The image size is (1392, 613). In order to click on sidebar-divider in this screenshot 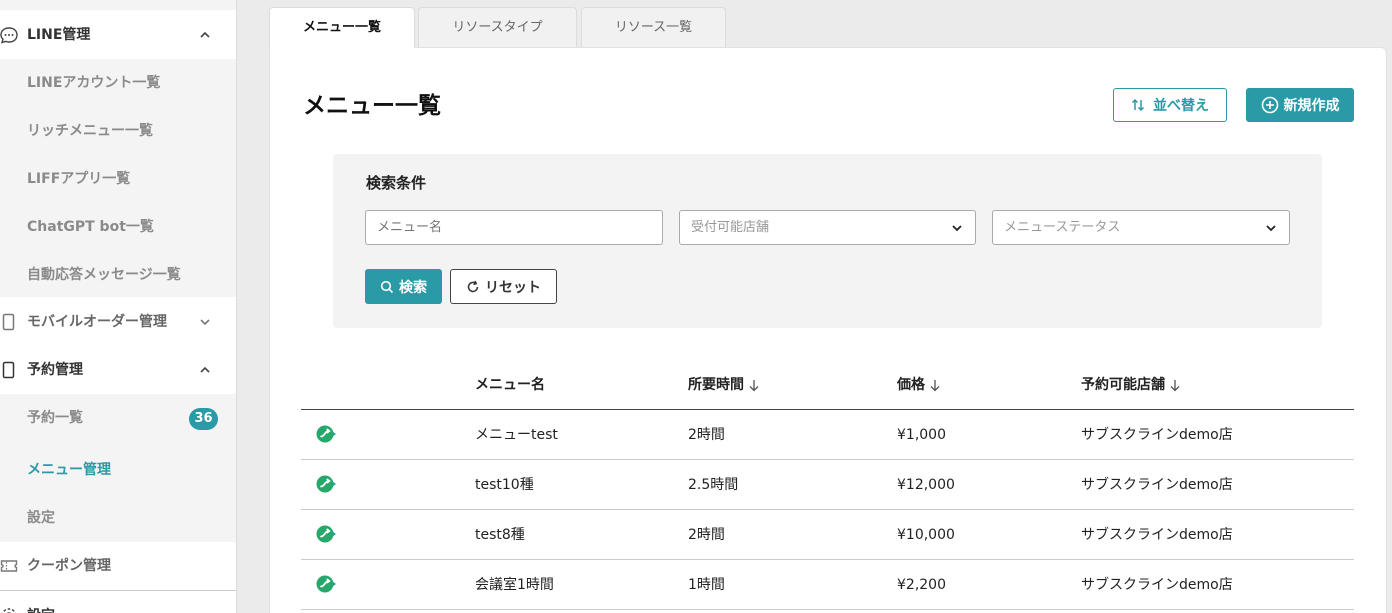, I will do `click(118, 590)`.